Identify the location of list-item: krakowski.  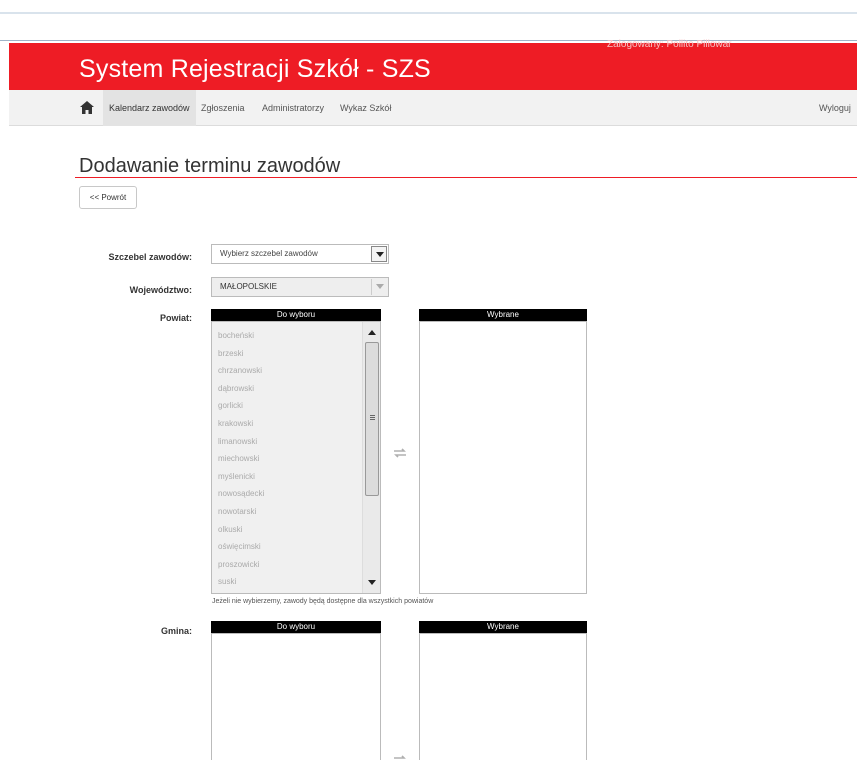
(241, 424).